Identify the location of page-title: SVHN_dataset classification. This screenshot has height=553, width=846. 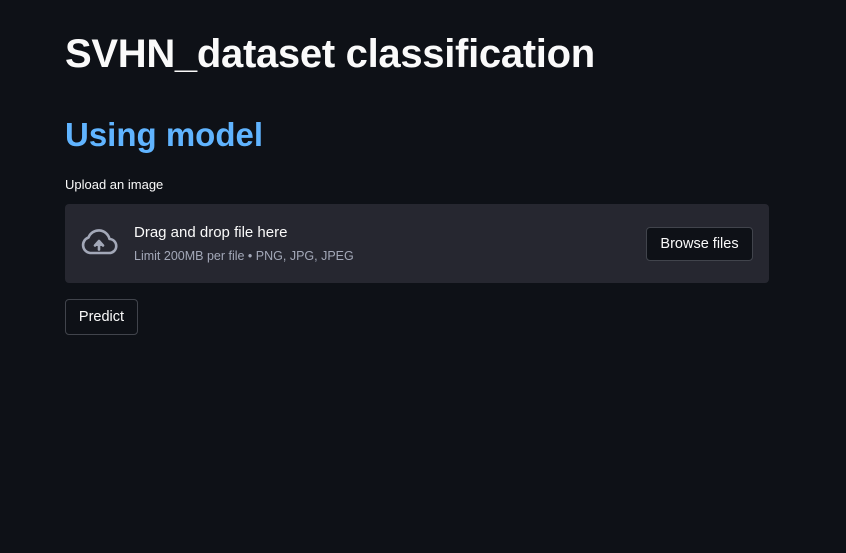
(330, 54).